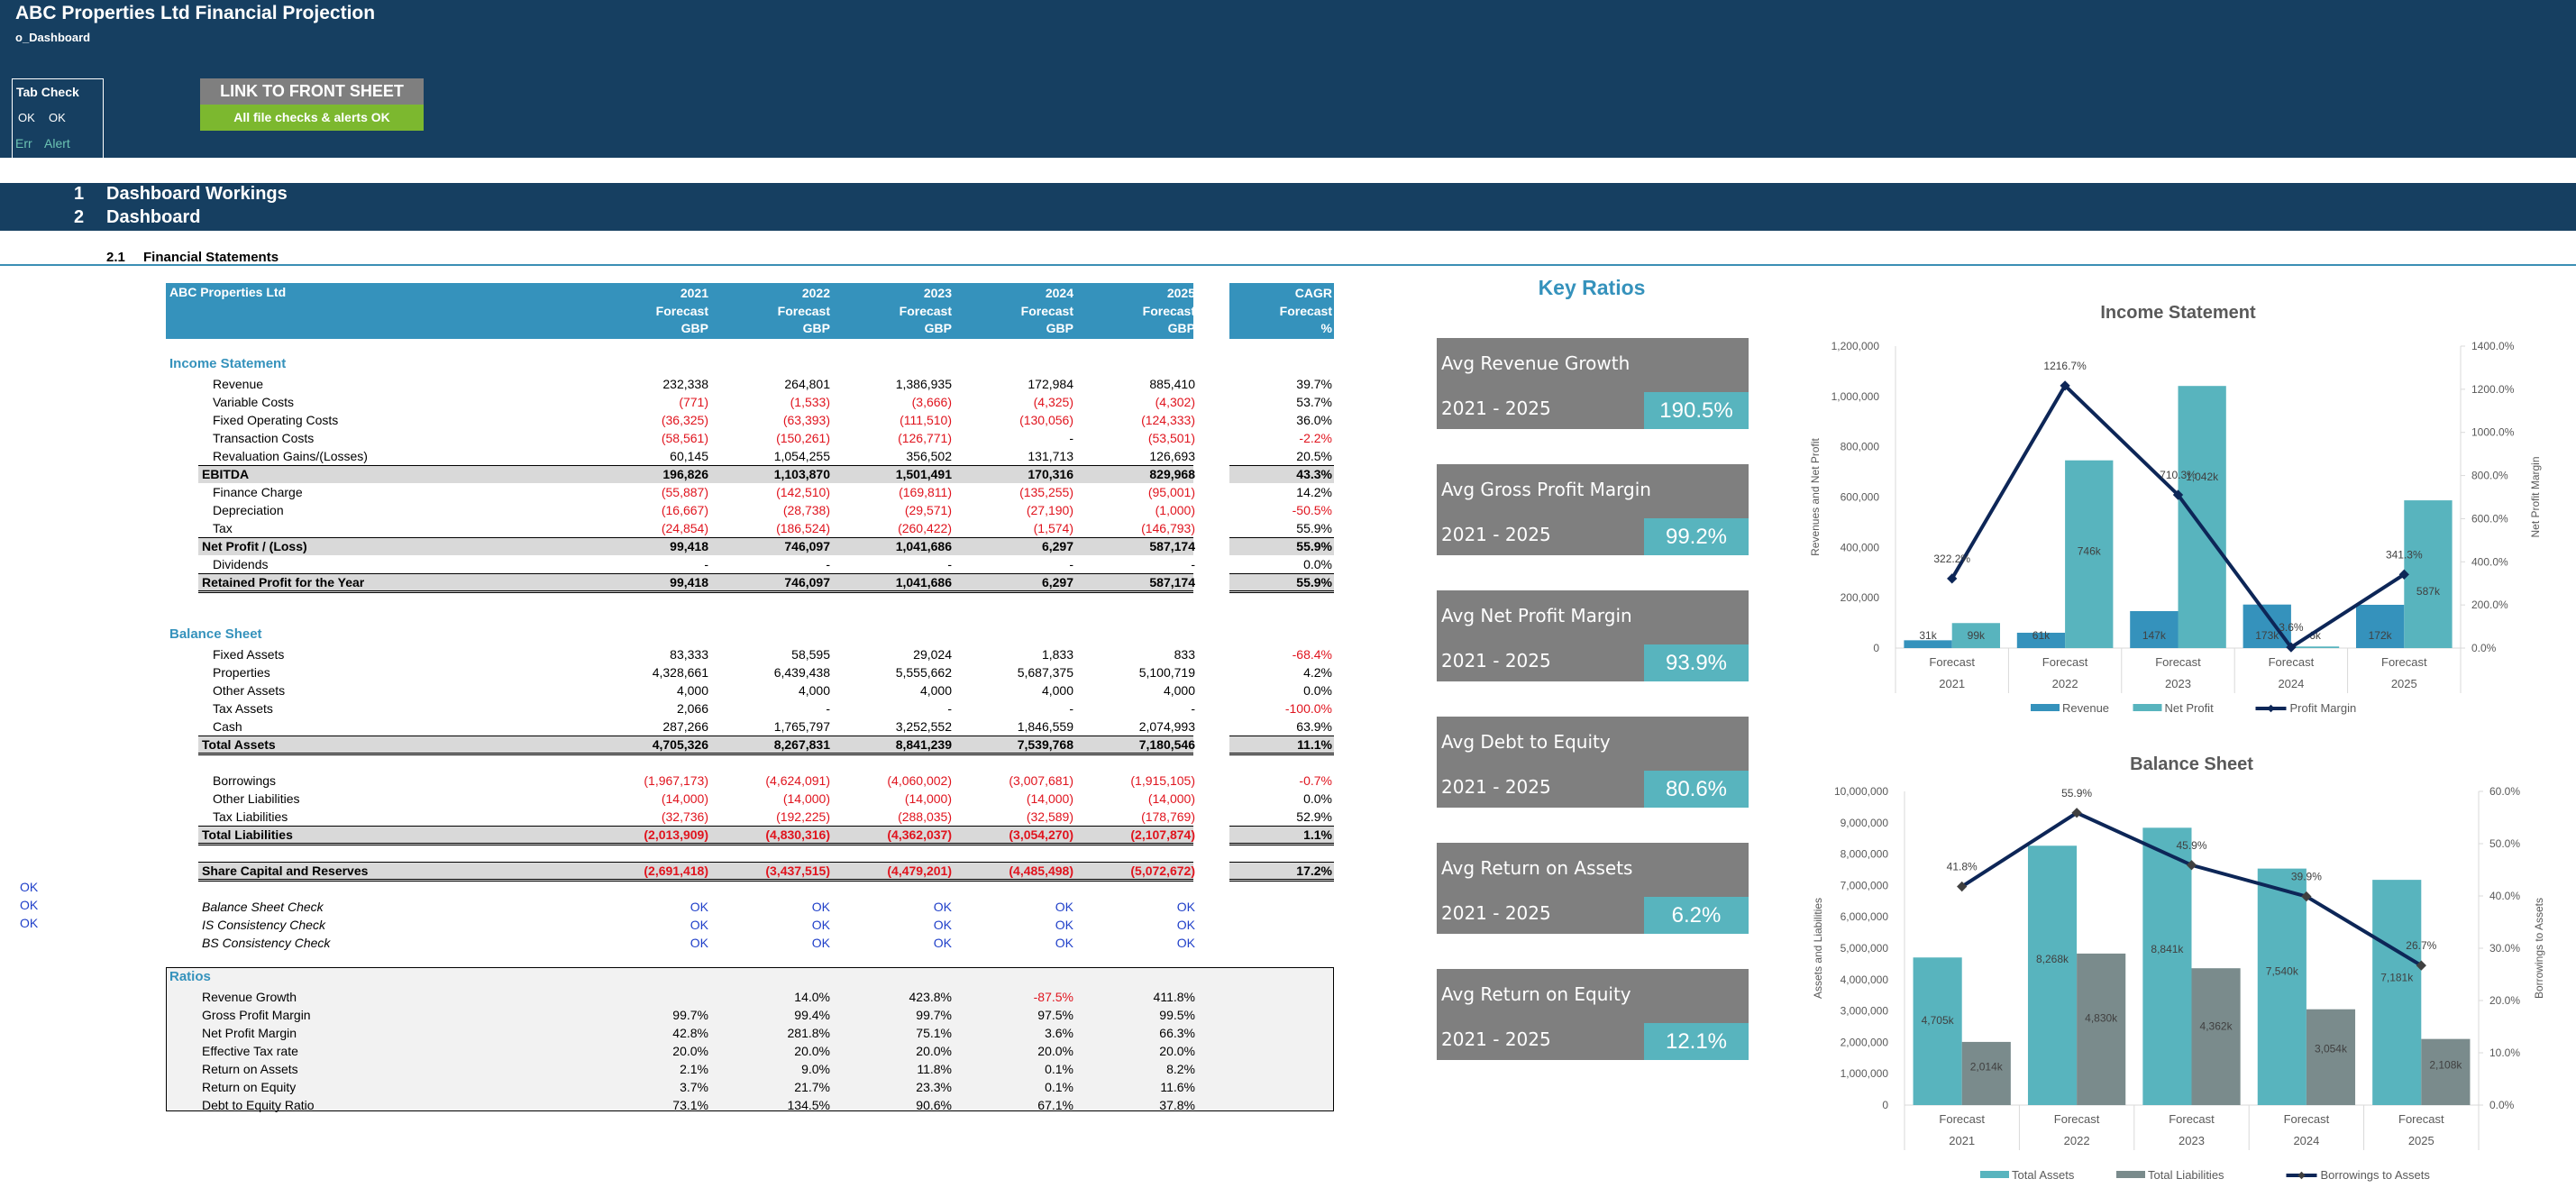 This screenshot has height=1188, width=2576. What do you see at coordinates (685, 474) in the screenshot?
I see `cell-value: 196,826` at bounding box center [685, 474].